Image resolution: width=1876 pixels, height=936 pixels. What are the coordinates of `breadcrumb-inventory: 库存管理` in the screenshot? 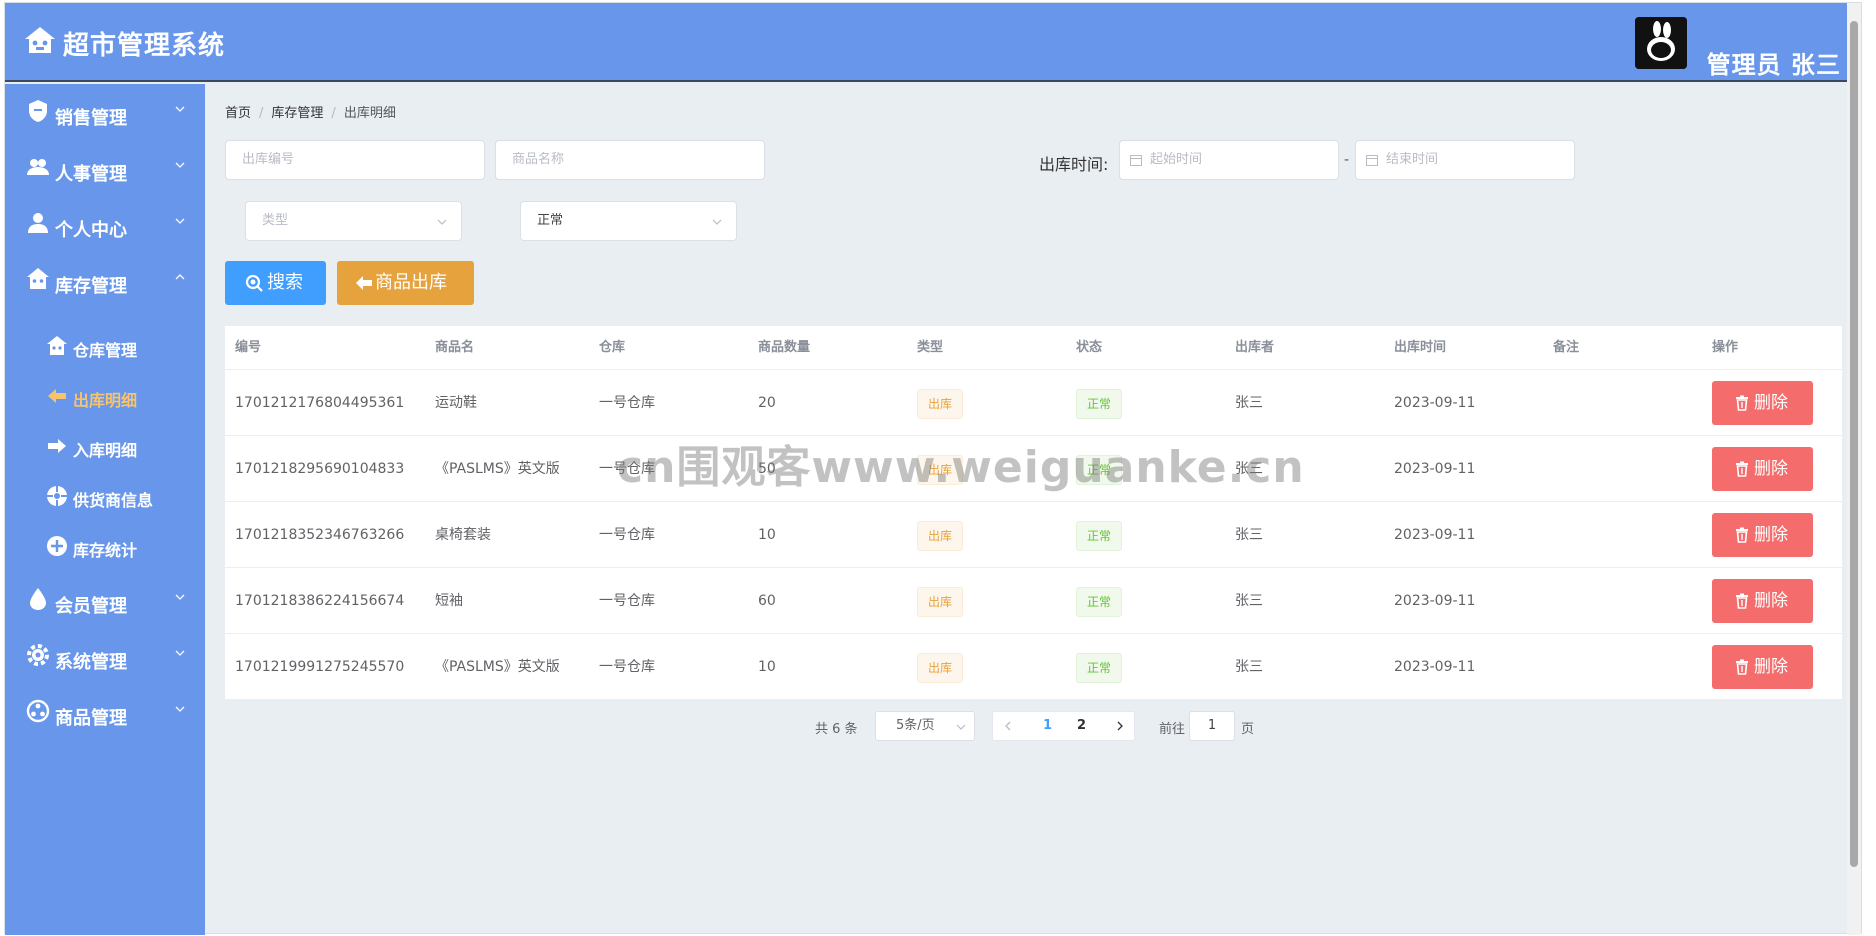 It's located at (297, 113).